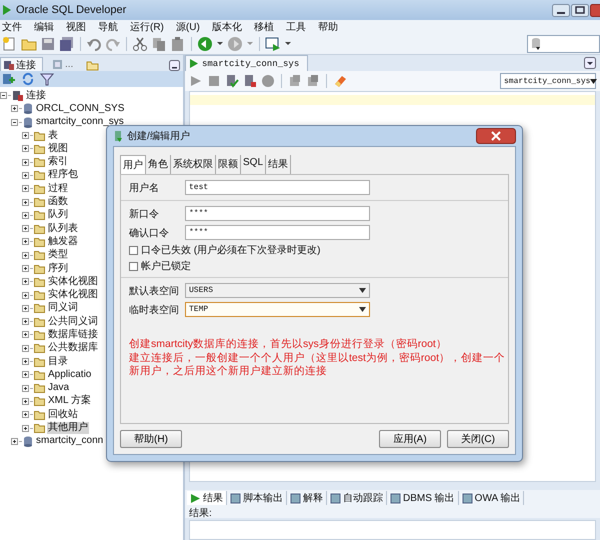  I want to click on tree-item: 过程, so click(58, 188).